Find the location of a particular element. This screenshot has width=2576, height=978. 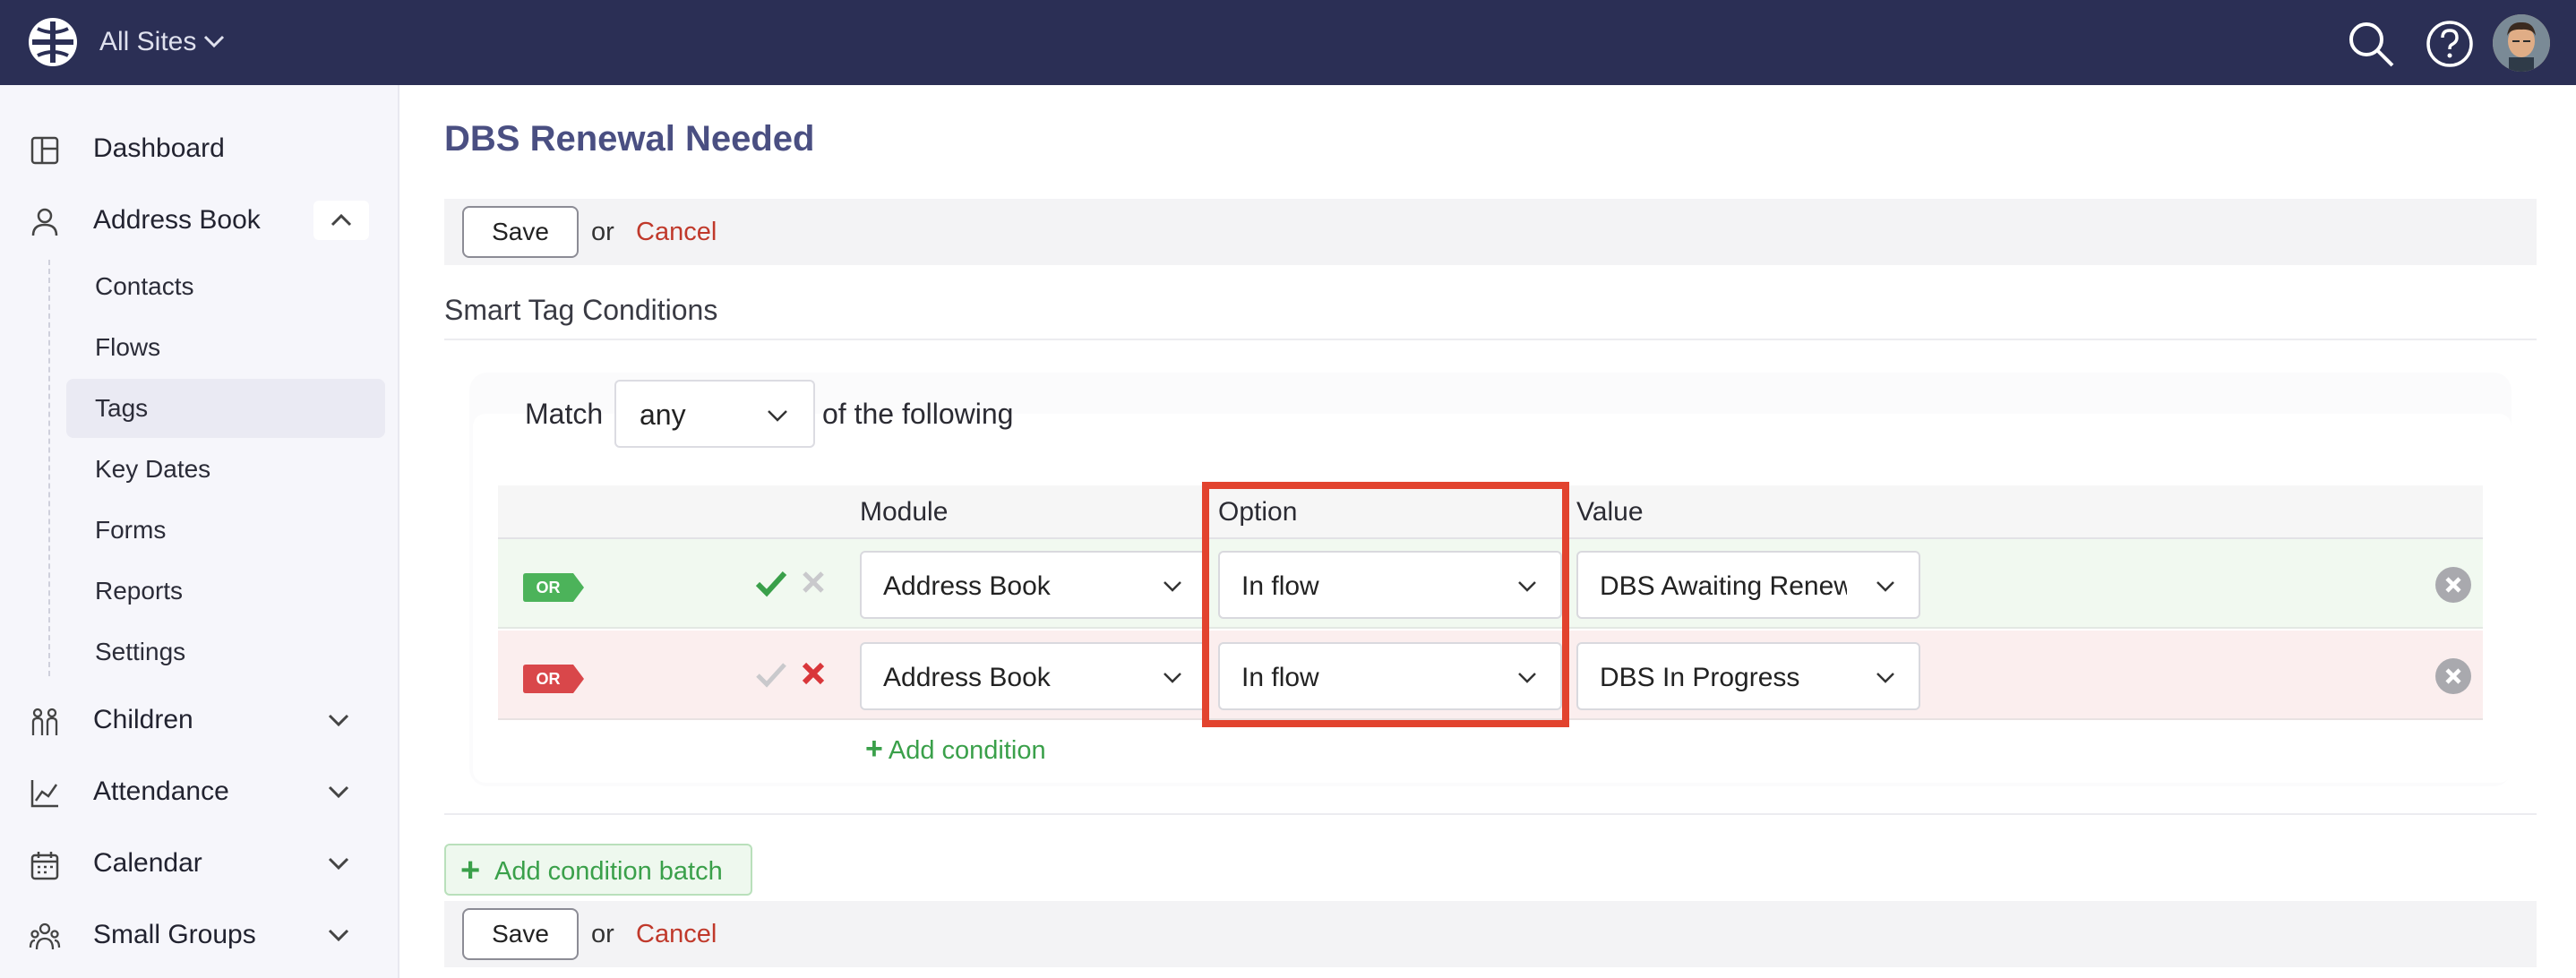

sidebar-subitem-label: Reports is located at coordinates (139, 591).